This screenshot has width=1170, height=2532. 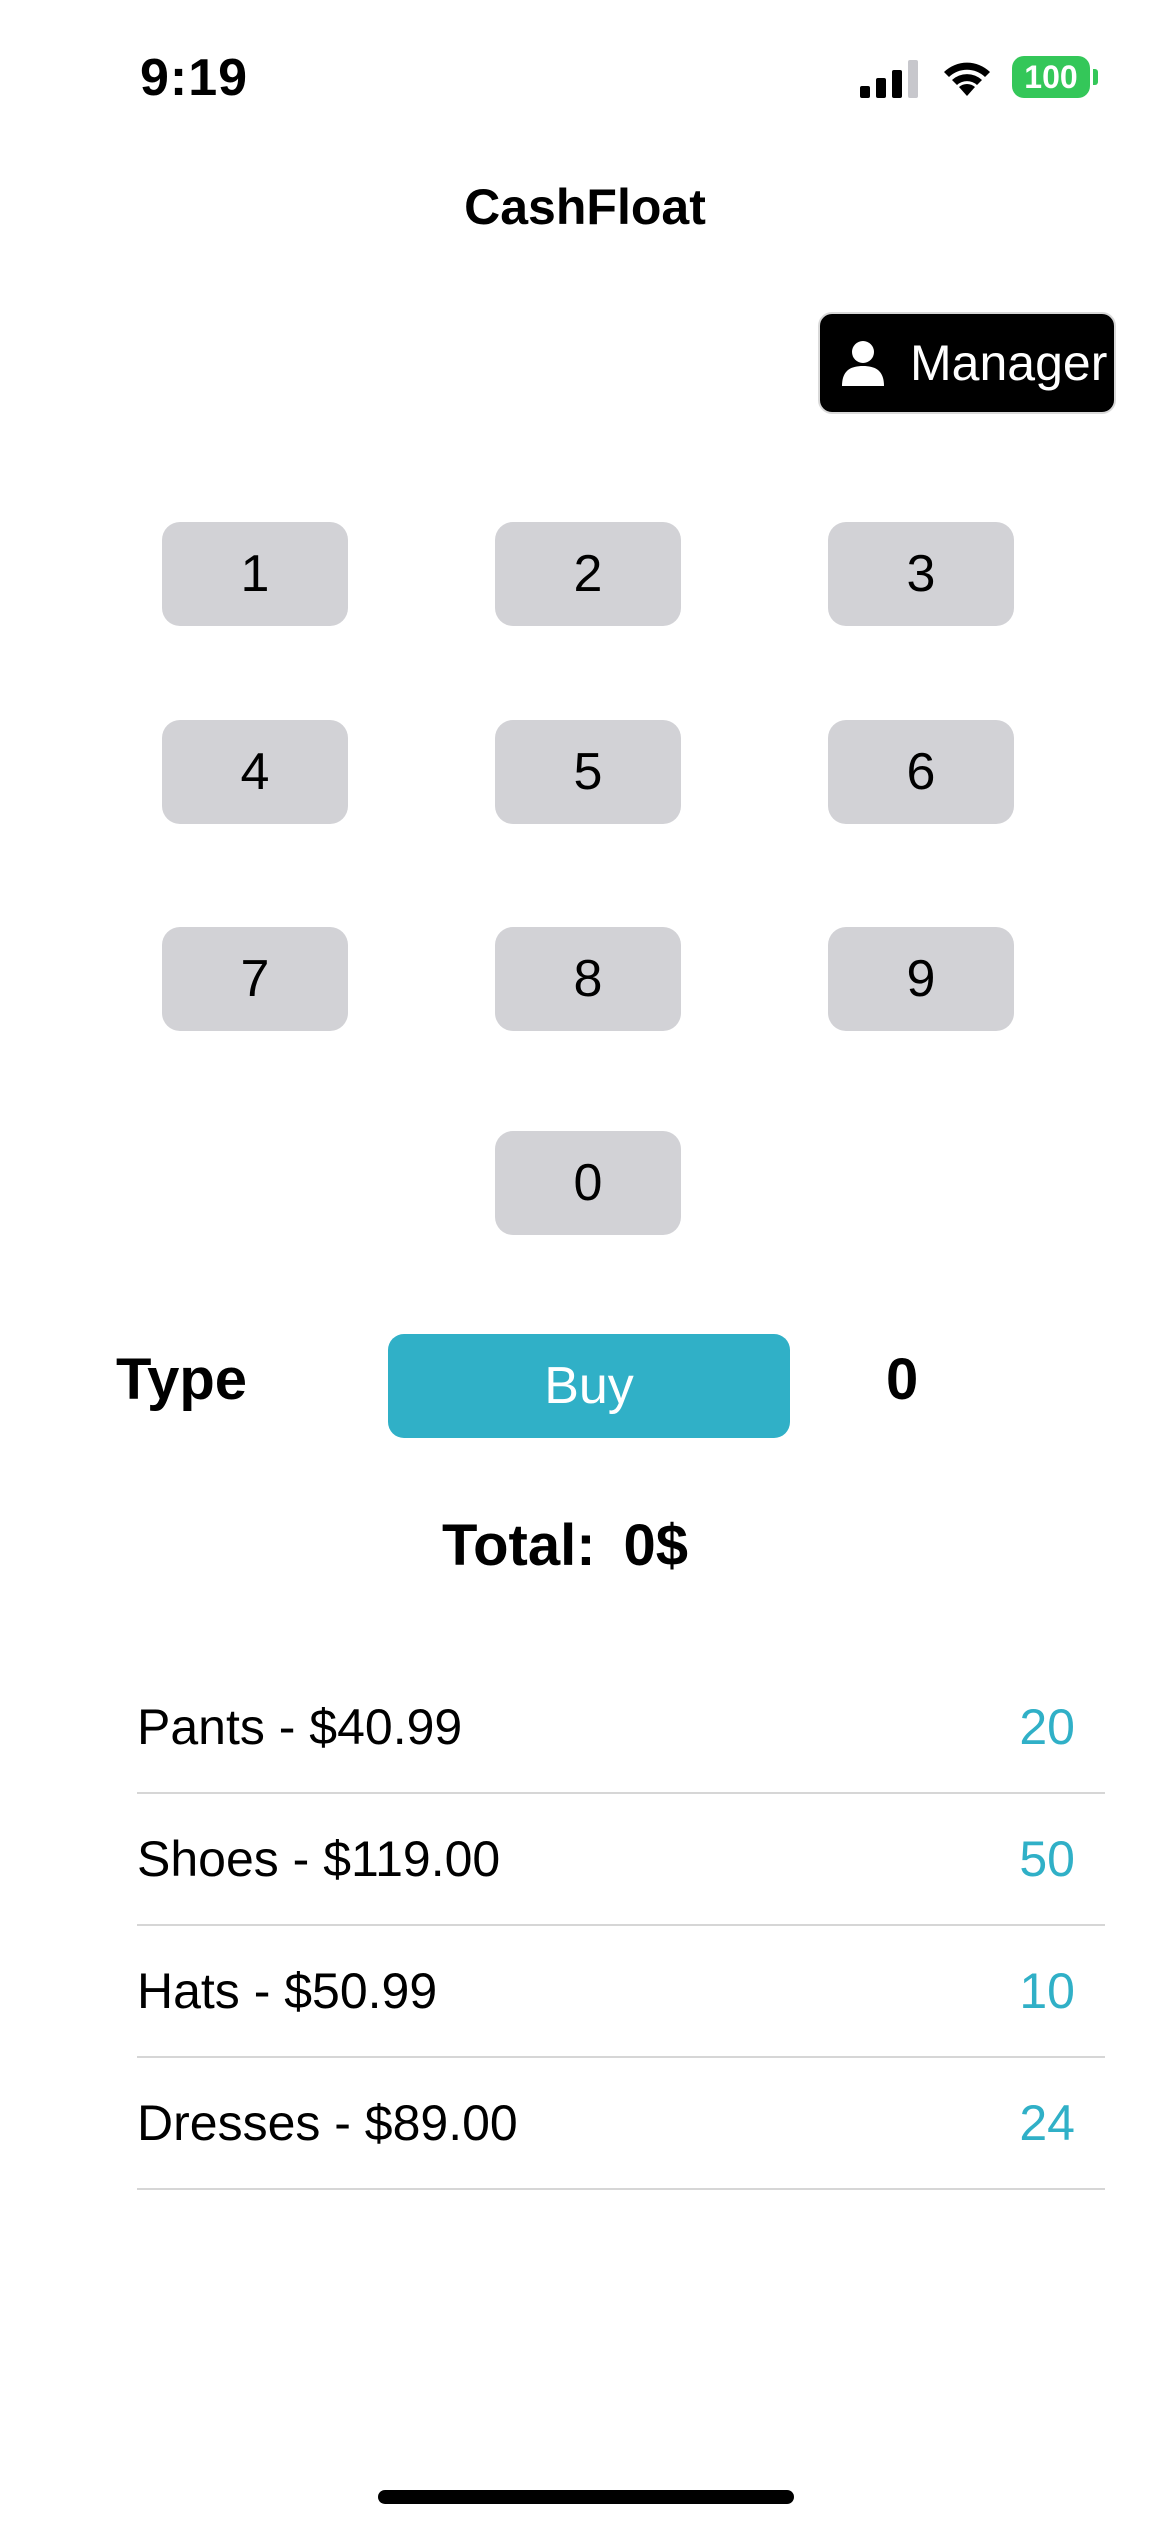 I want to click on product-name: Hats - $50.99, so click(x=287, y=1991).